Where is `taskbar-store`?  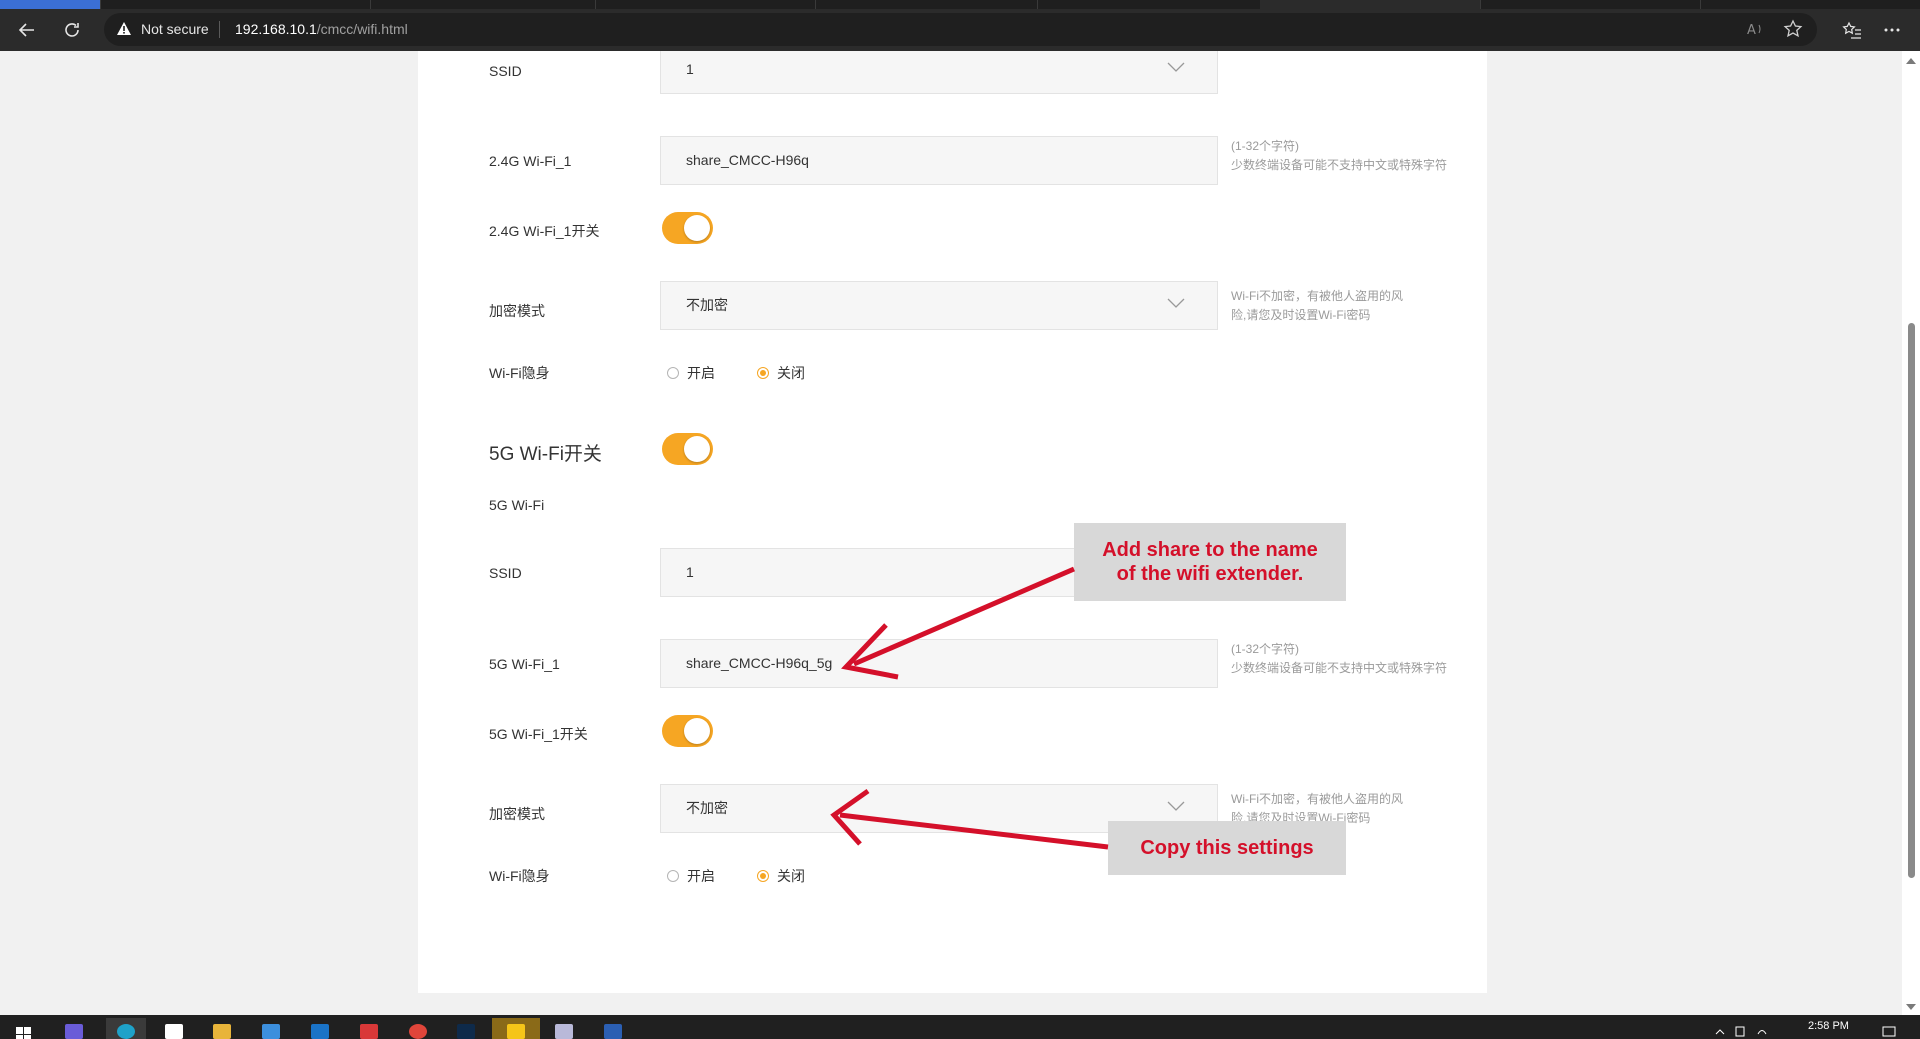
taskbar-store is located at coordinates (271, 1028).